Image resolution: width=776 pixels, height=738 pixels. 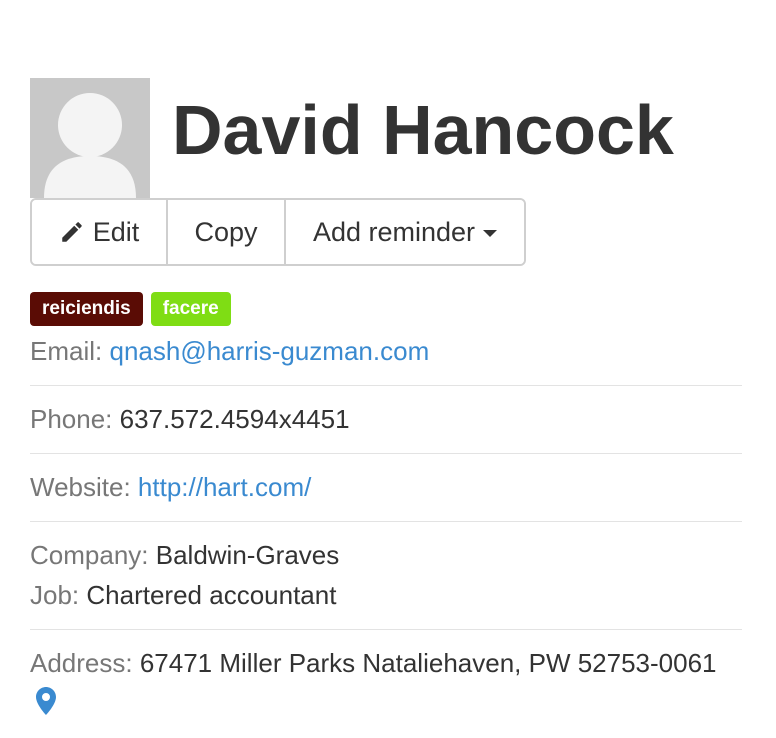 I want to click on contact-name: David Hancock, so click(x=423, y=130).